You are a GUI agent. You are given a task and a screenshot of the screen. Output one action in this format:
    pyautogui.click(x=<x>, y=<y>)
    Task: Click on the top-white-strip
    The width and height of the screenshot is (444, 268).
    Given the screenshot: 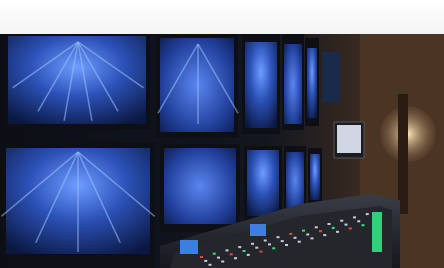 What is the action you would take?
    pyautogui.click(x=222, y=17)
    